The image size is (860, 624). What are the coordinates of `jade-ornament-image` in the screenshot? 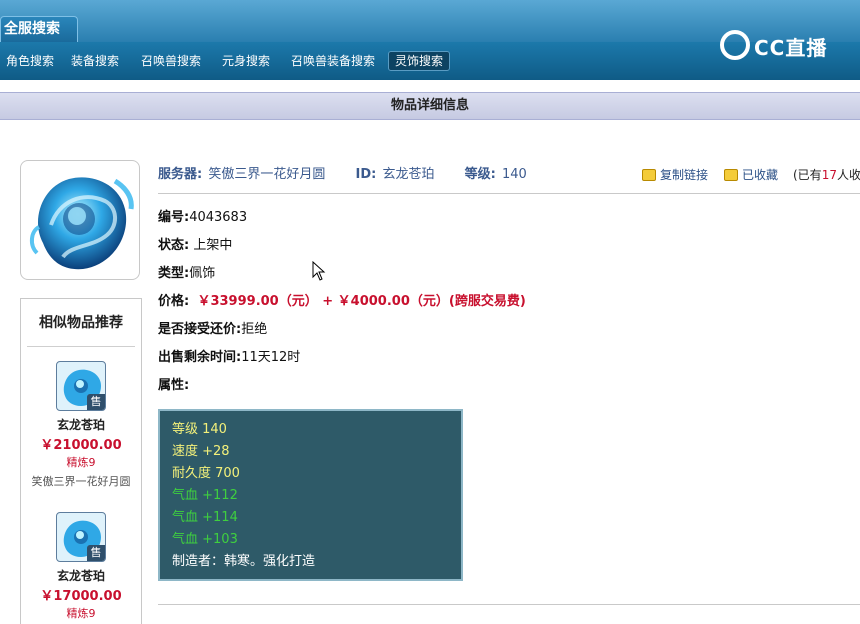 It's located at (82, 223).